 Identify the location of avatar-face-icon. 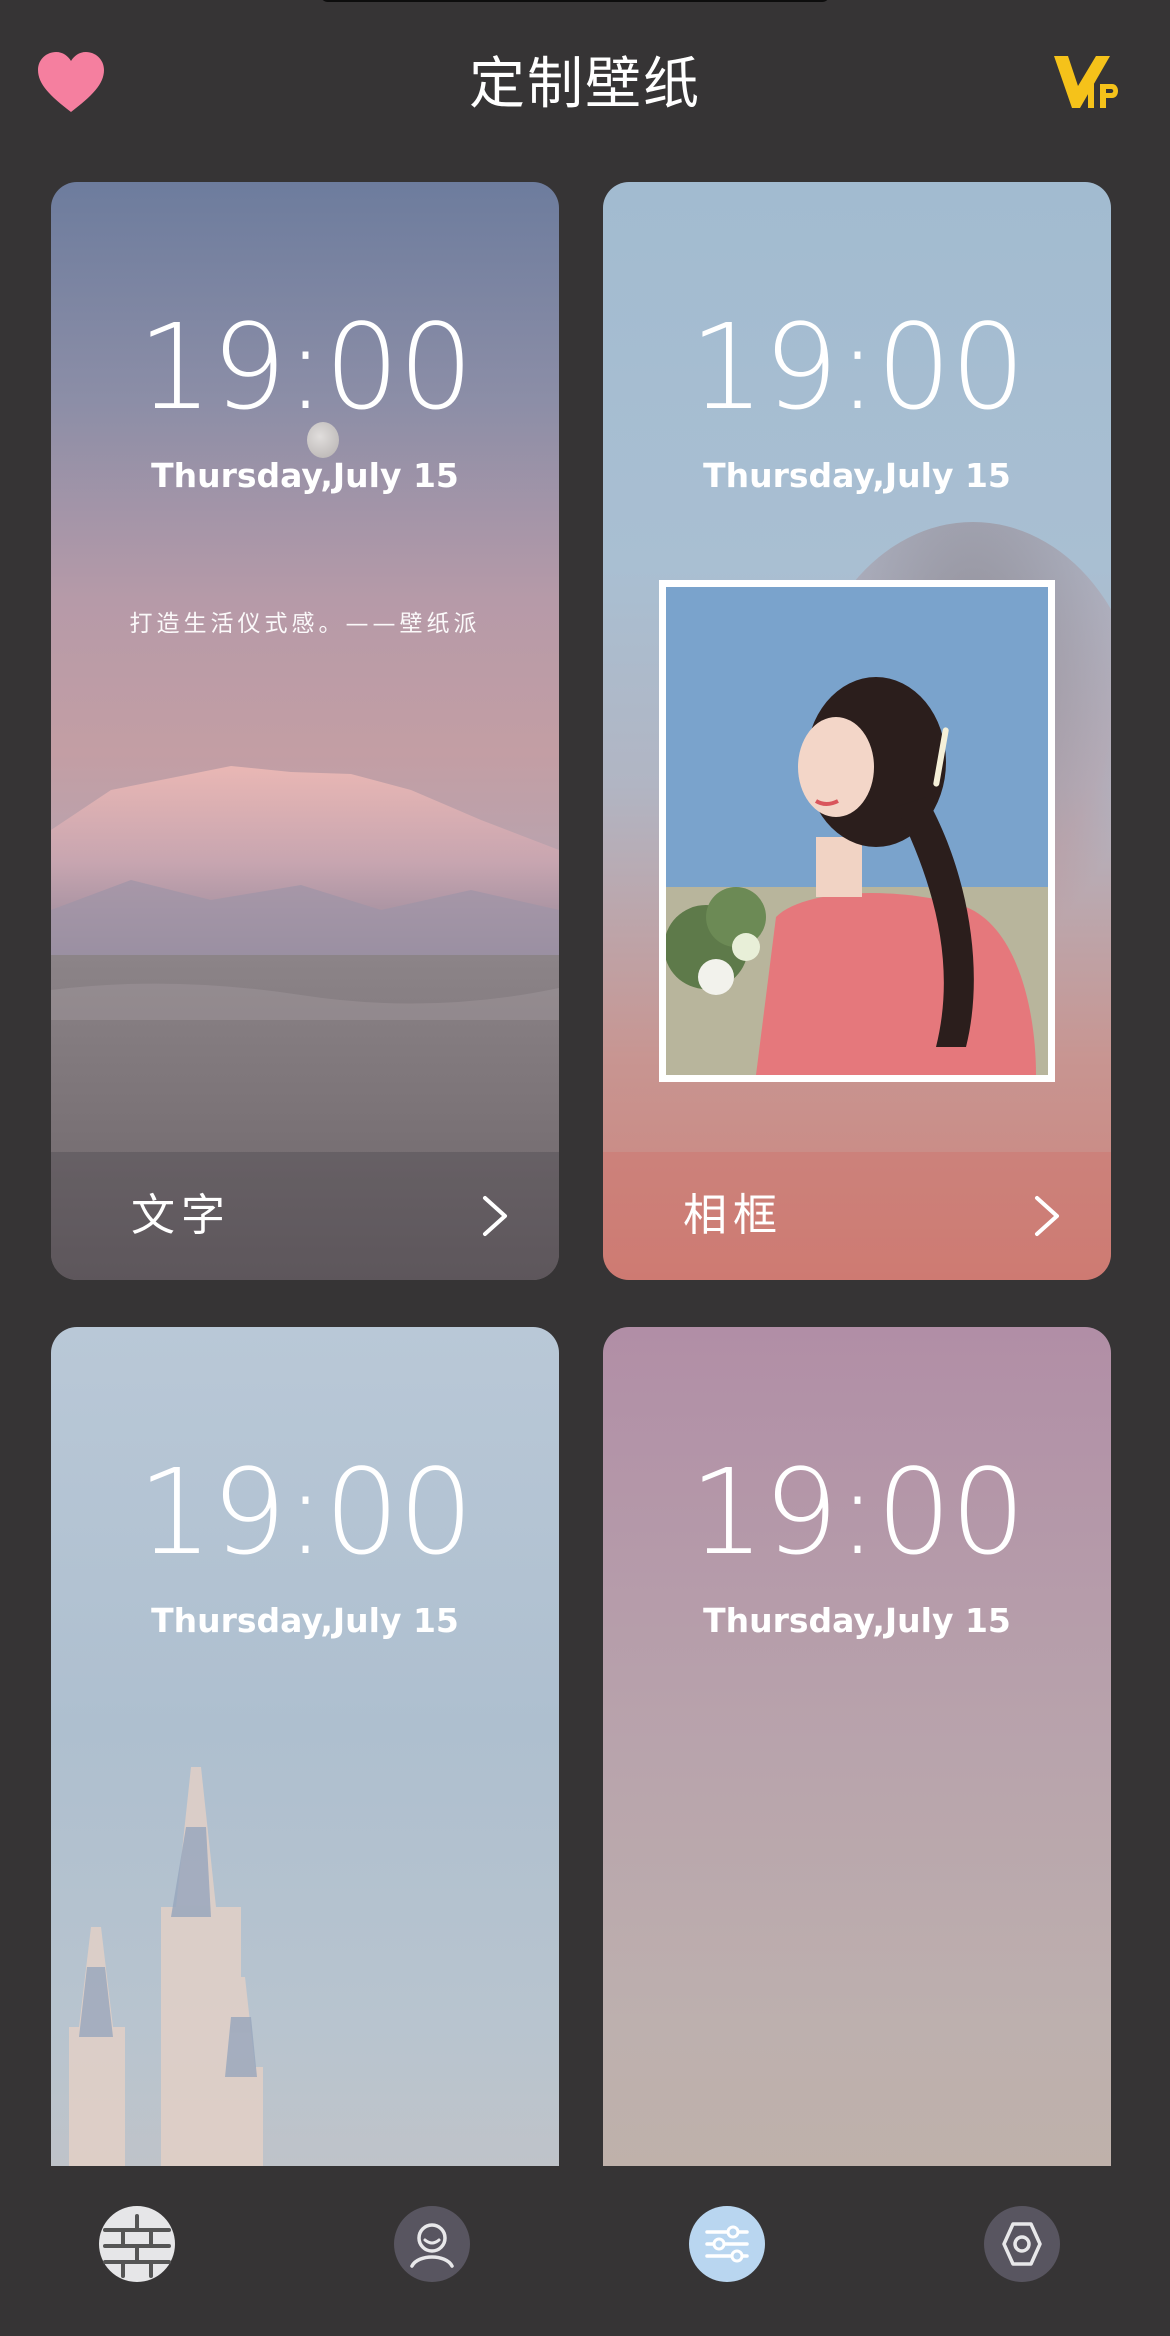
(432, 2245).